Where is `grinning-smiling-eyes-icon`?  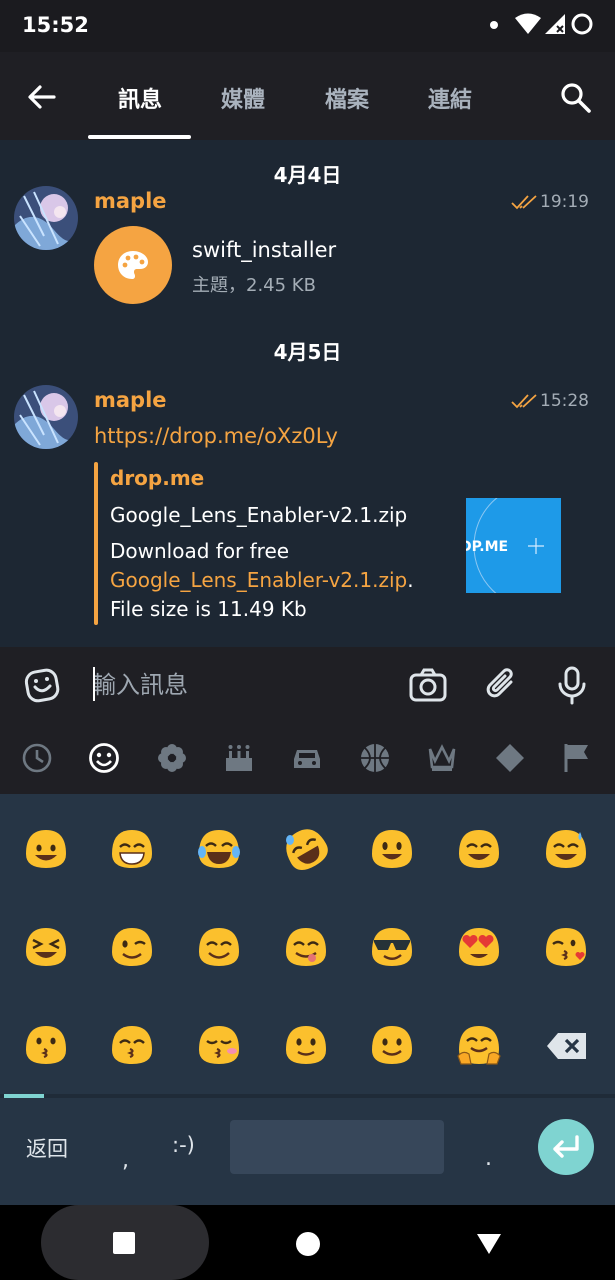 grinning-smiling-eyes-icon is located at coordinates (479, 848).